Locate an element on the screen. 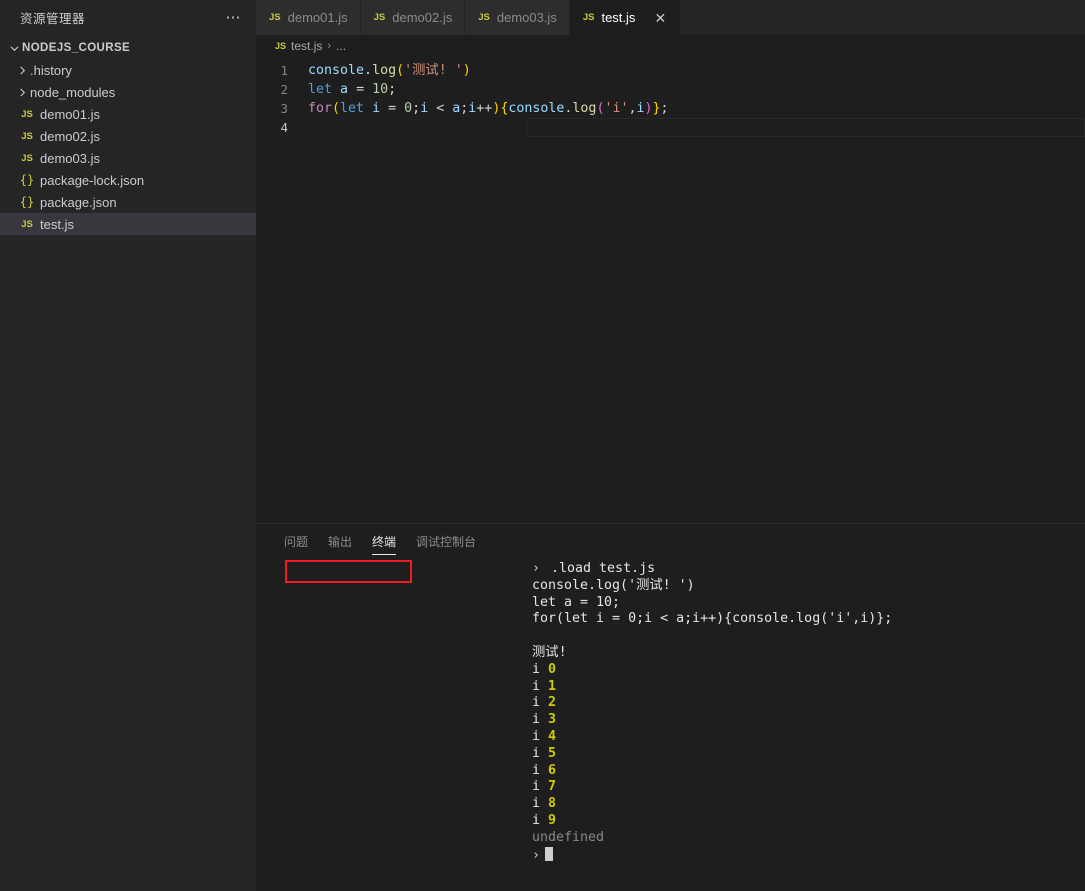 The image size is (1085, 891). tab-label: demo02.js is located at coordinates (422, 17).